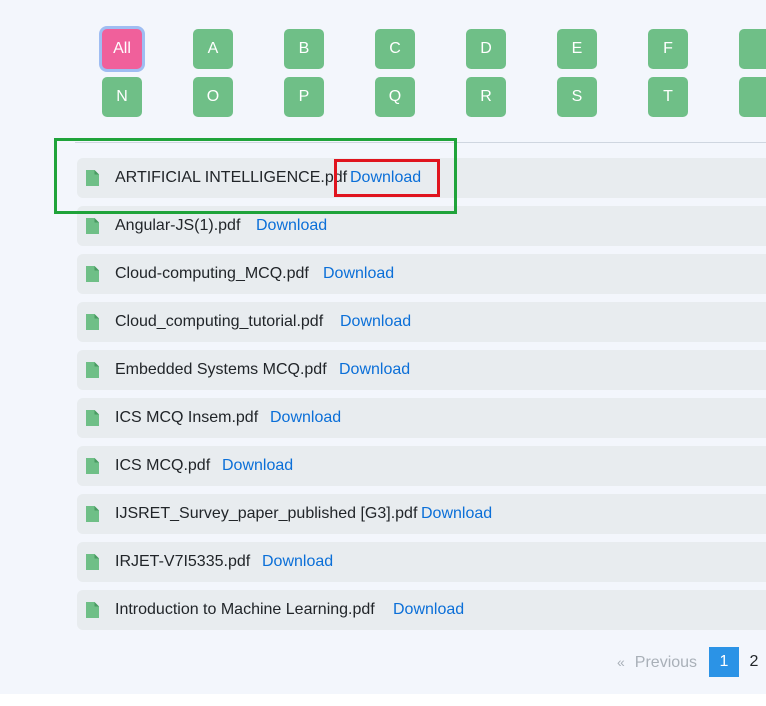 This screenshot has height=706, width=766. I want to click on chevron-left-icon: «, so click(621, 662).